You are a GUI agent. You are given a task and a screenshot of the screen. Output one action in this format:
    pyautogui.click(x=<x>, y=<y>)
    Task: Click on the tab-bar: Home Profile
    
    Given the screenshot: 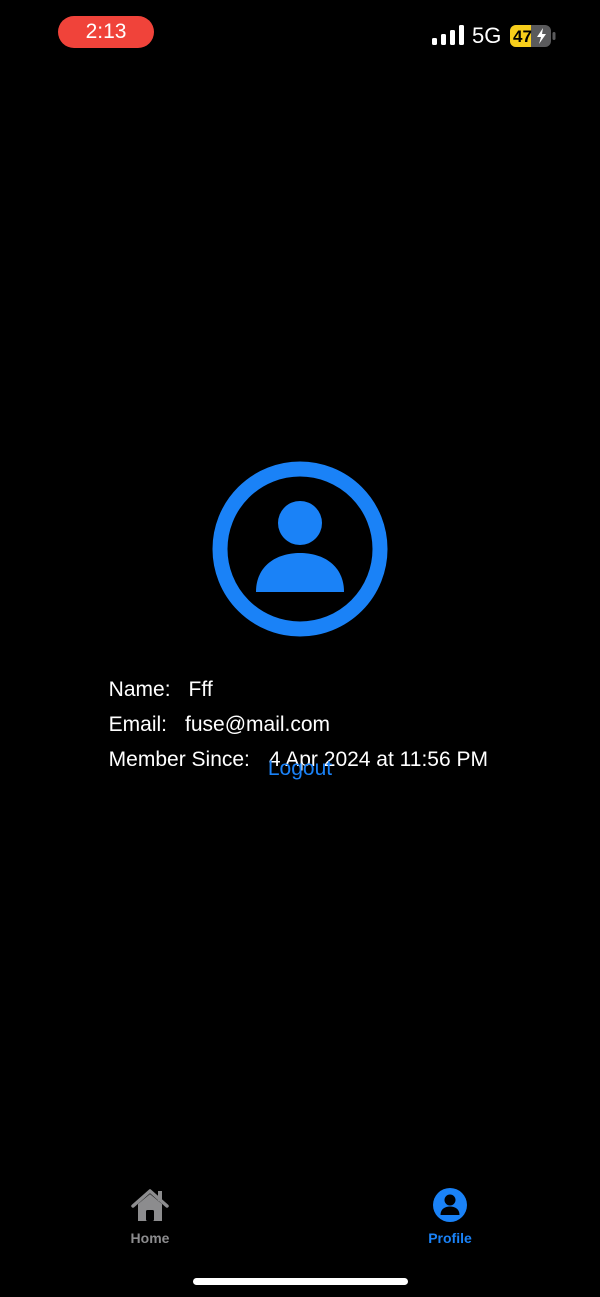 What is the action you would take?
    pyautogui.click(x=300, y=1220)
    